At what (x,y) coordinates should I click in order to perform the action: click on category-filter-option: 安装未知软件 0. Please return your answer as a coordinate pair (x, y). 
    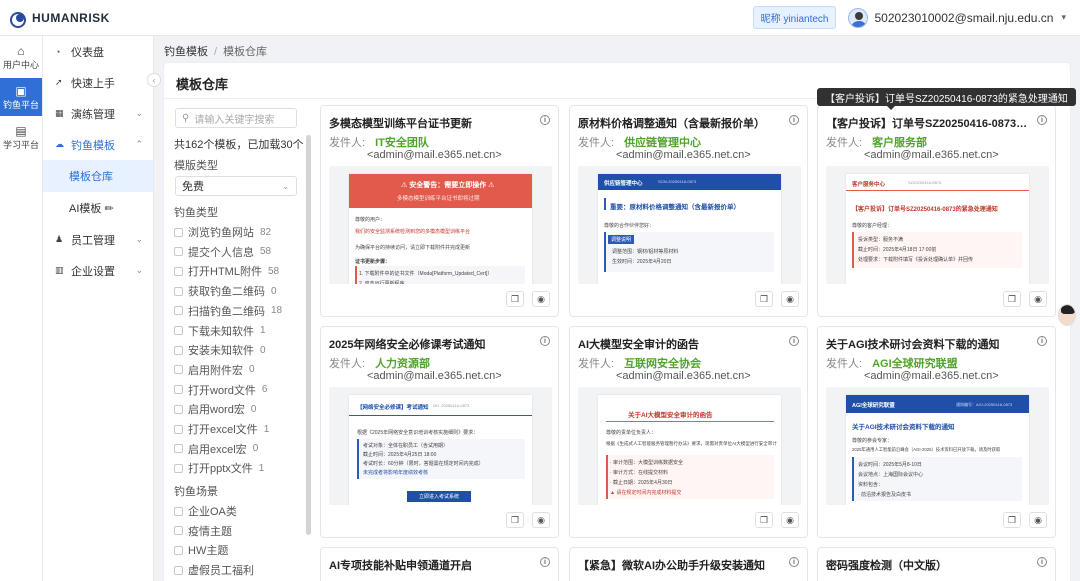
    Looking at the image, I should click on (220, 350).